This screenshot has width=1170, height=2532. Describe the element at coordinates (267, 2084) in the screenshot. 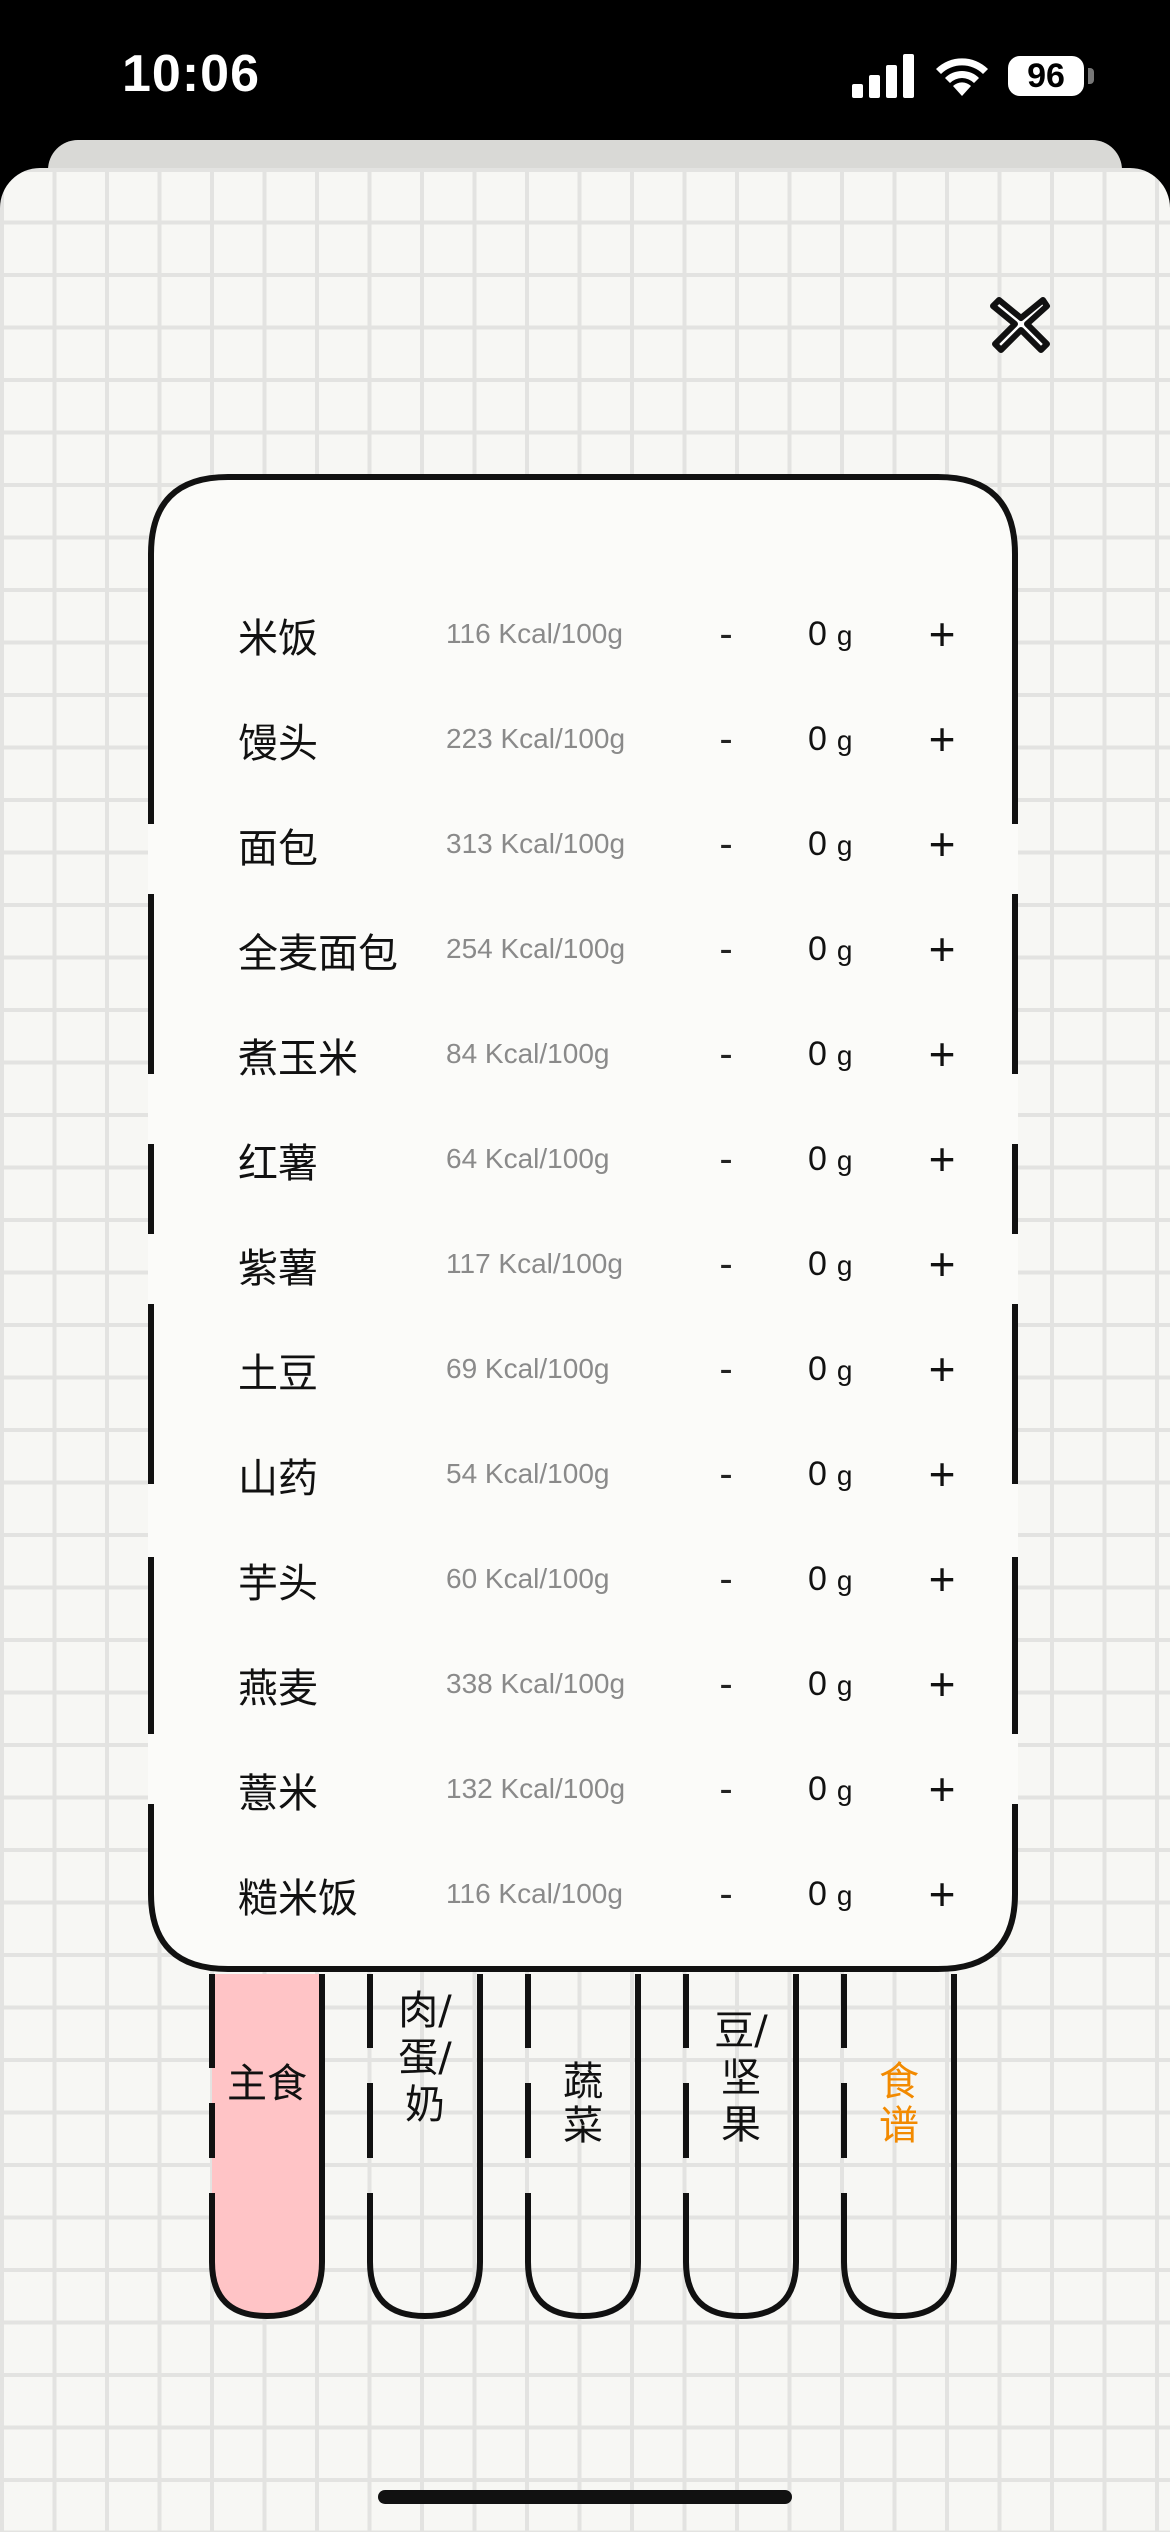

I see `tab-label: 主食` at that location.